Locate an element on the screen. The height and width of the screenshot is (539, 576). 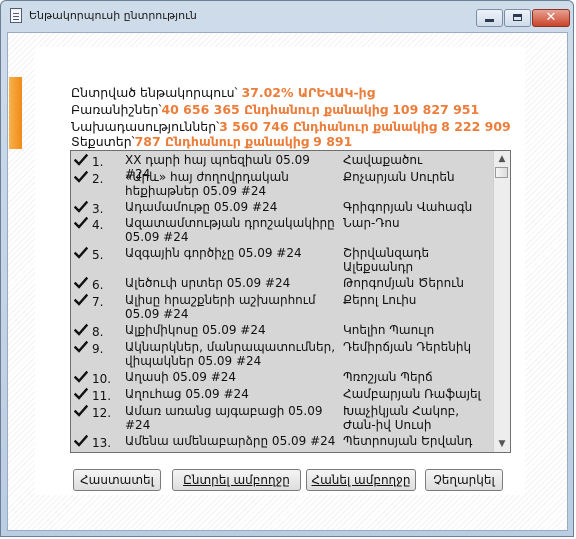
item-author: Նար-Դոս is located at coordinates (371, 223).